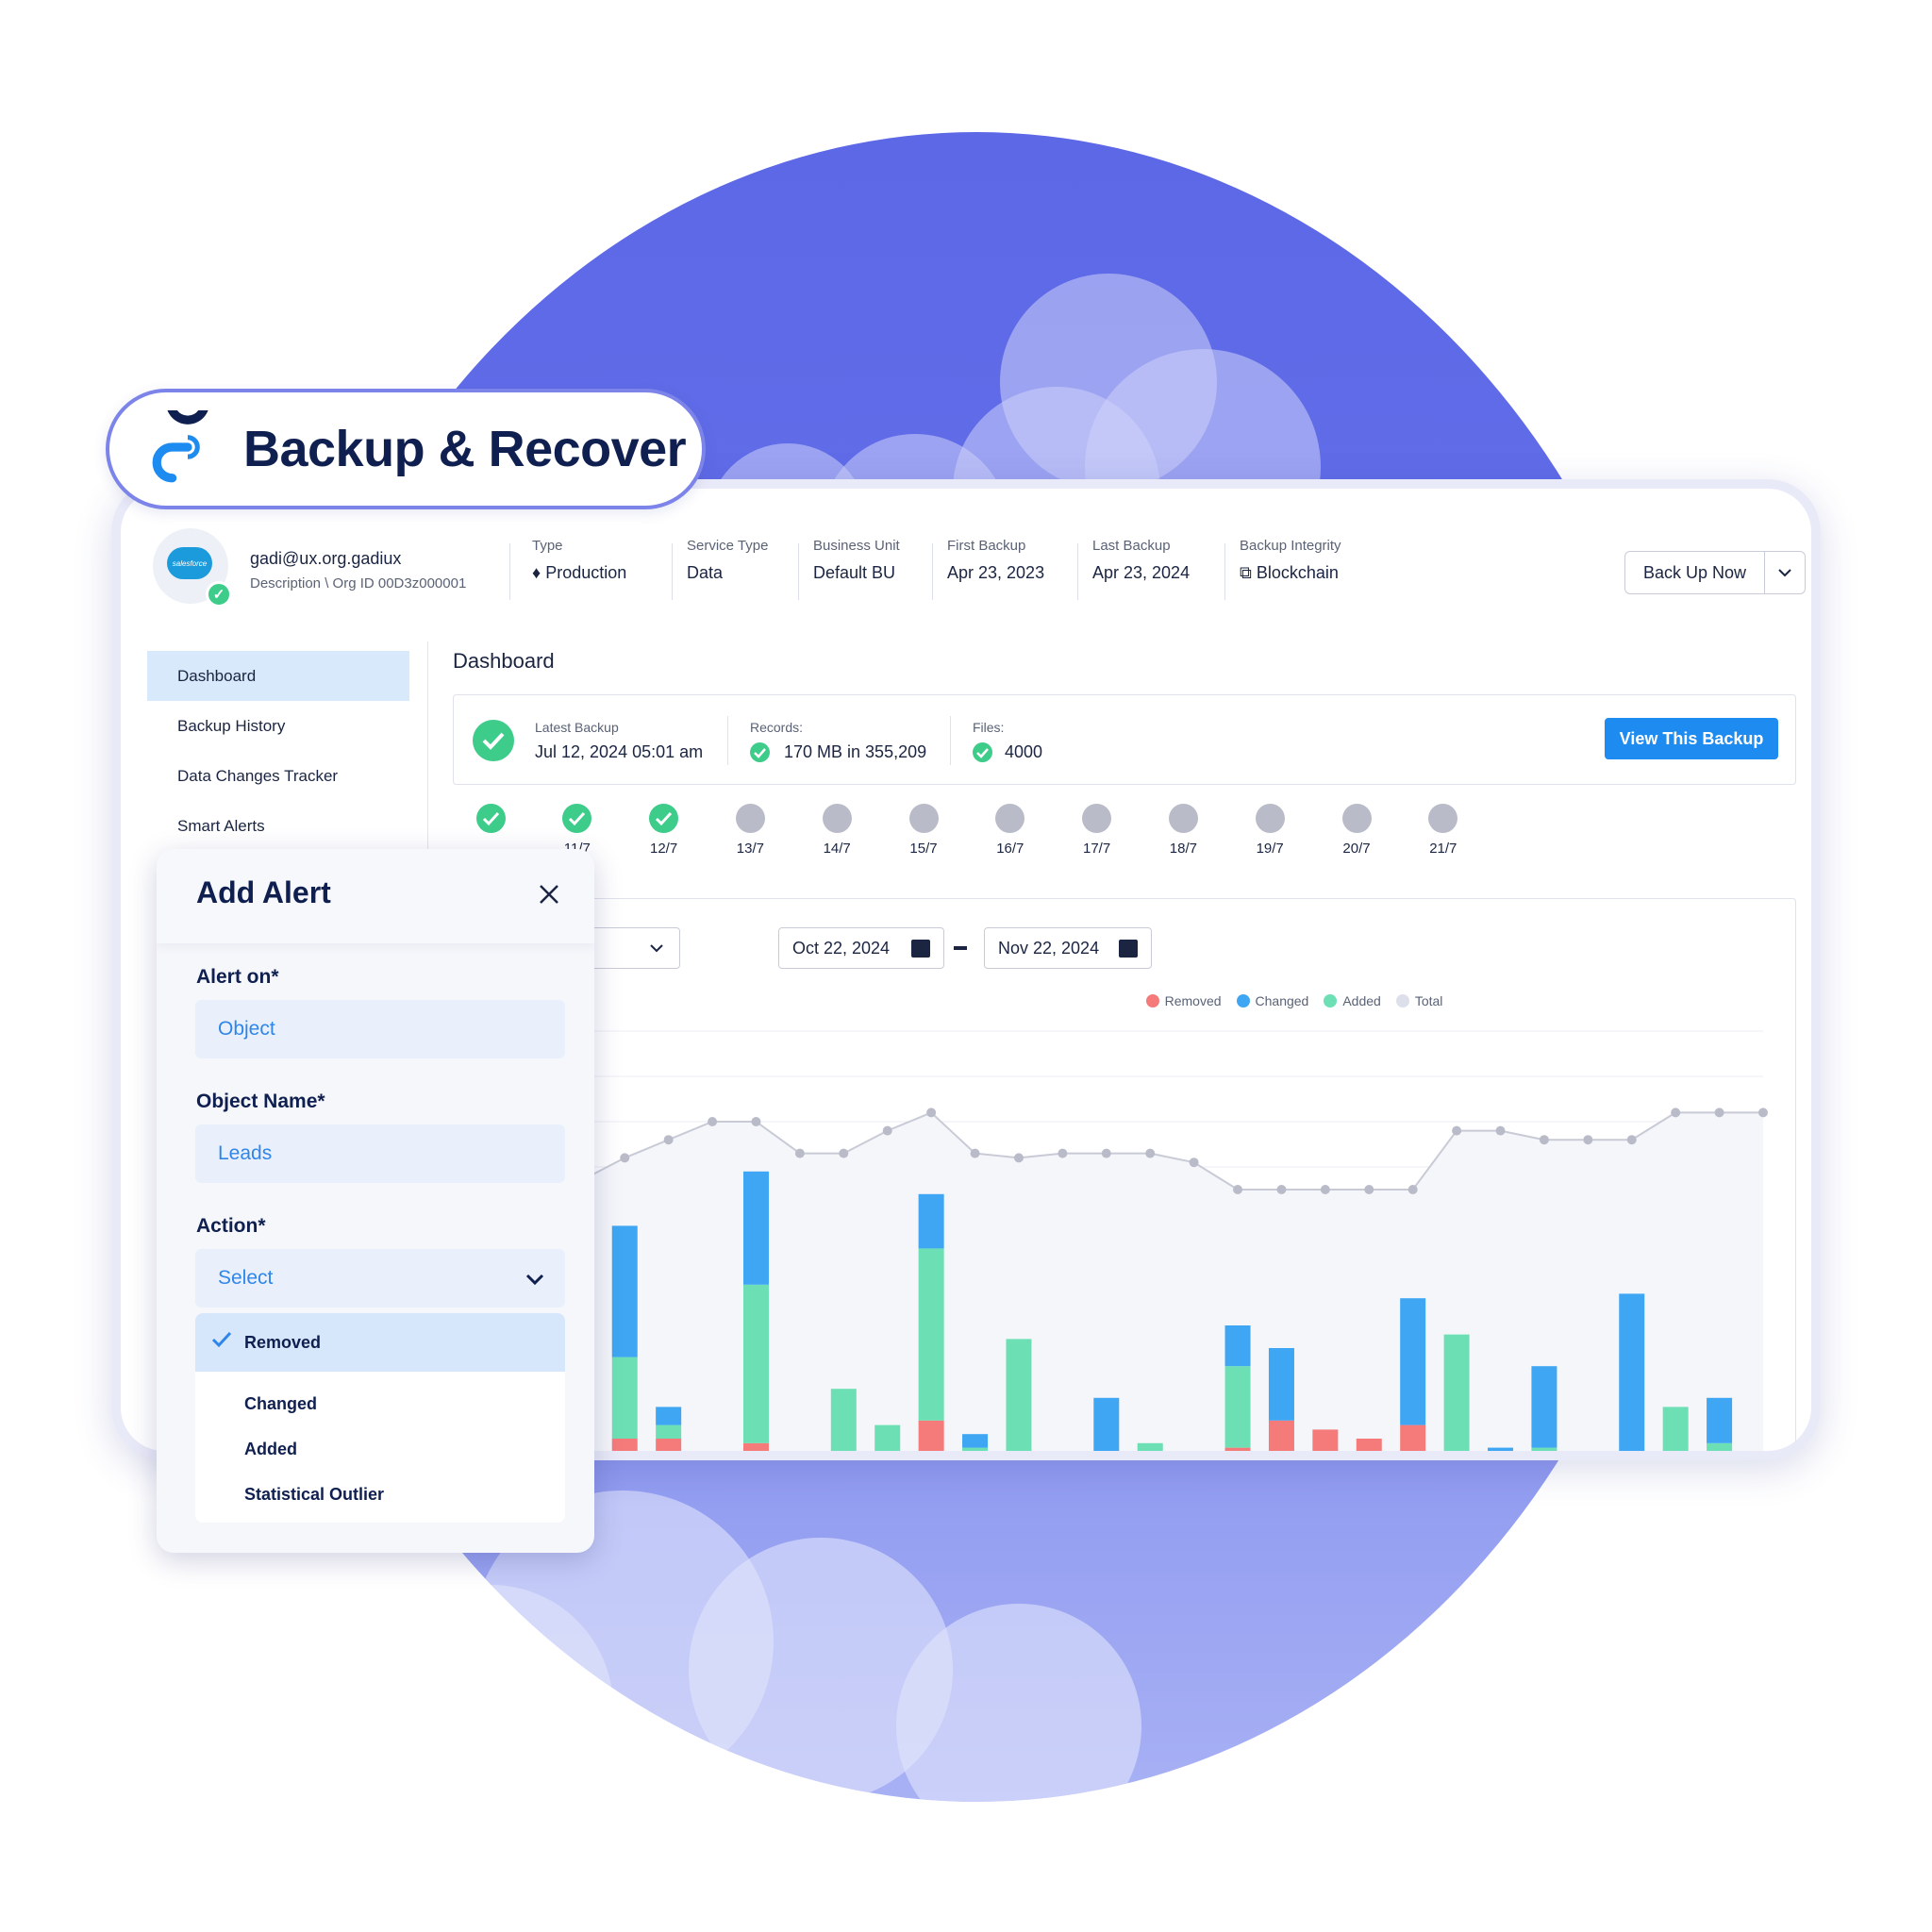 This screenshot has height=1932, width=1932. I want to click on legend-item: Removed, so click(1184, 1001).